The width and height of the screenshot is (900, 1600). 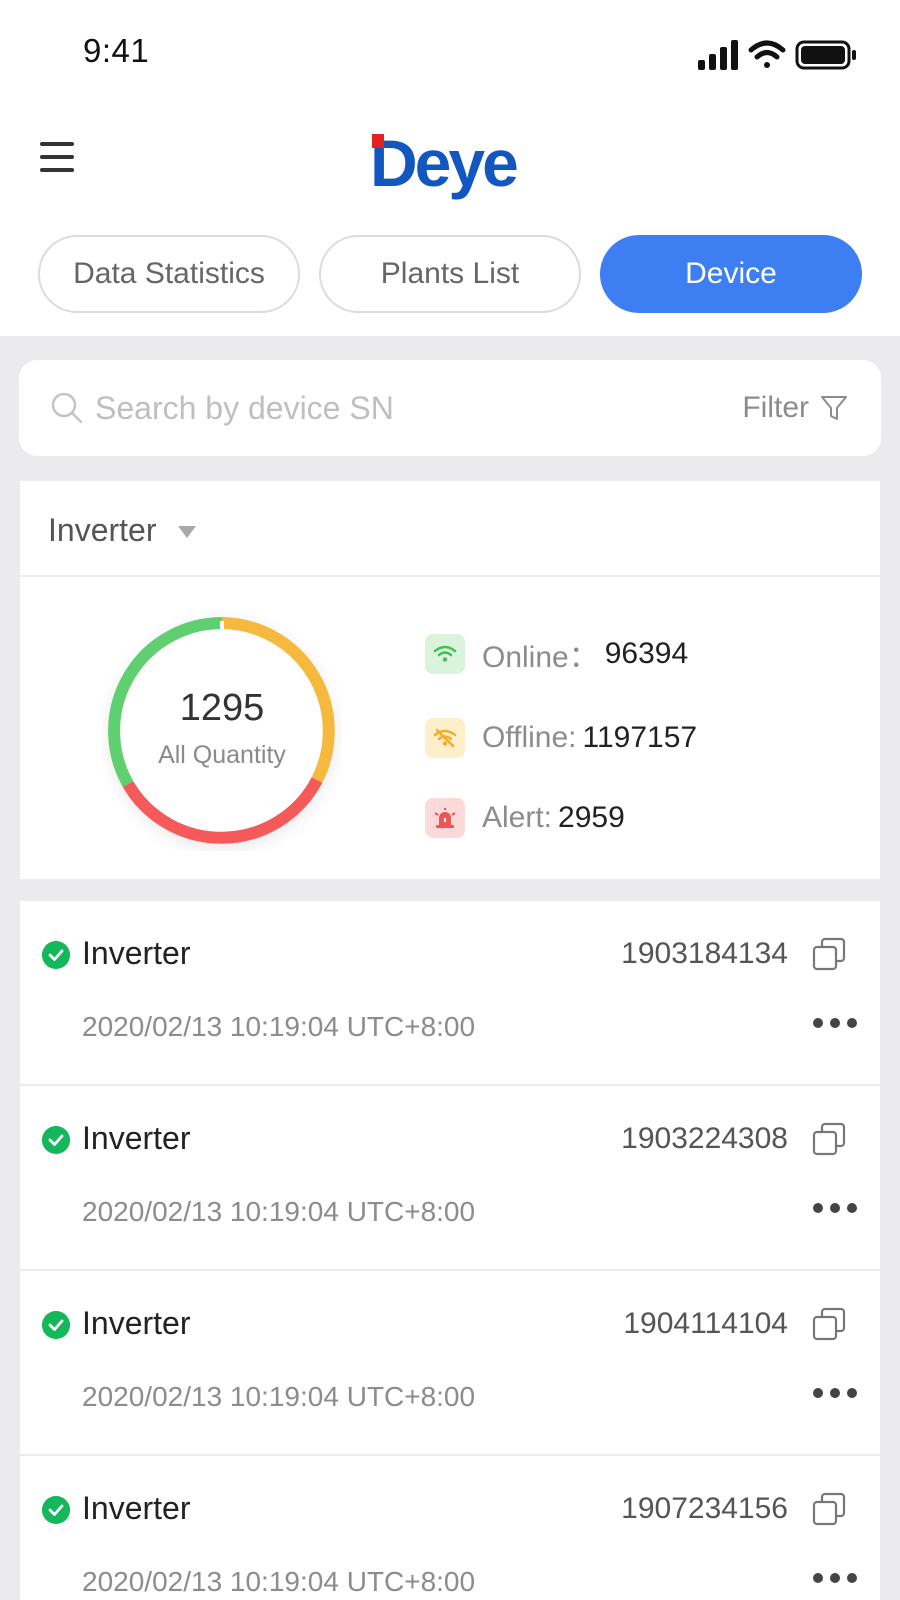 I want to click on device-sn: 1904114104, so click(x=705, y=1323).